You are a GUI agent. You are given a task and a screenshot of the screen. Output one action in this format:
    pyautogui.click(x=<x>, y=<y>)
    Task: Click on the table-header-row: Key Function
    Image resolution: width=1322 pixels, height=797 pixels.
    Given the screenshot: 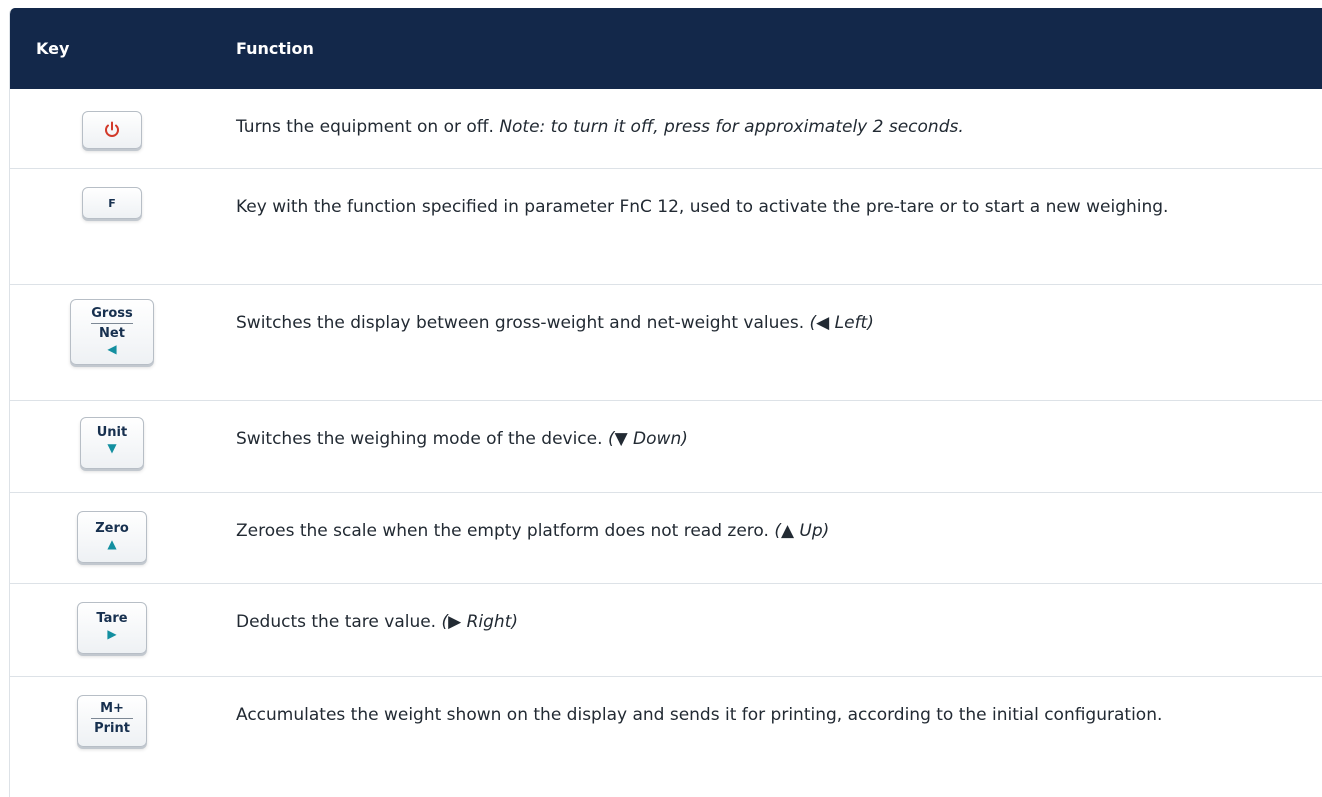 What is the action you would take?
    pyautogui.click(x=666, y=48)
    